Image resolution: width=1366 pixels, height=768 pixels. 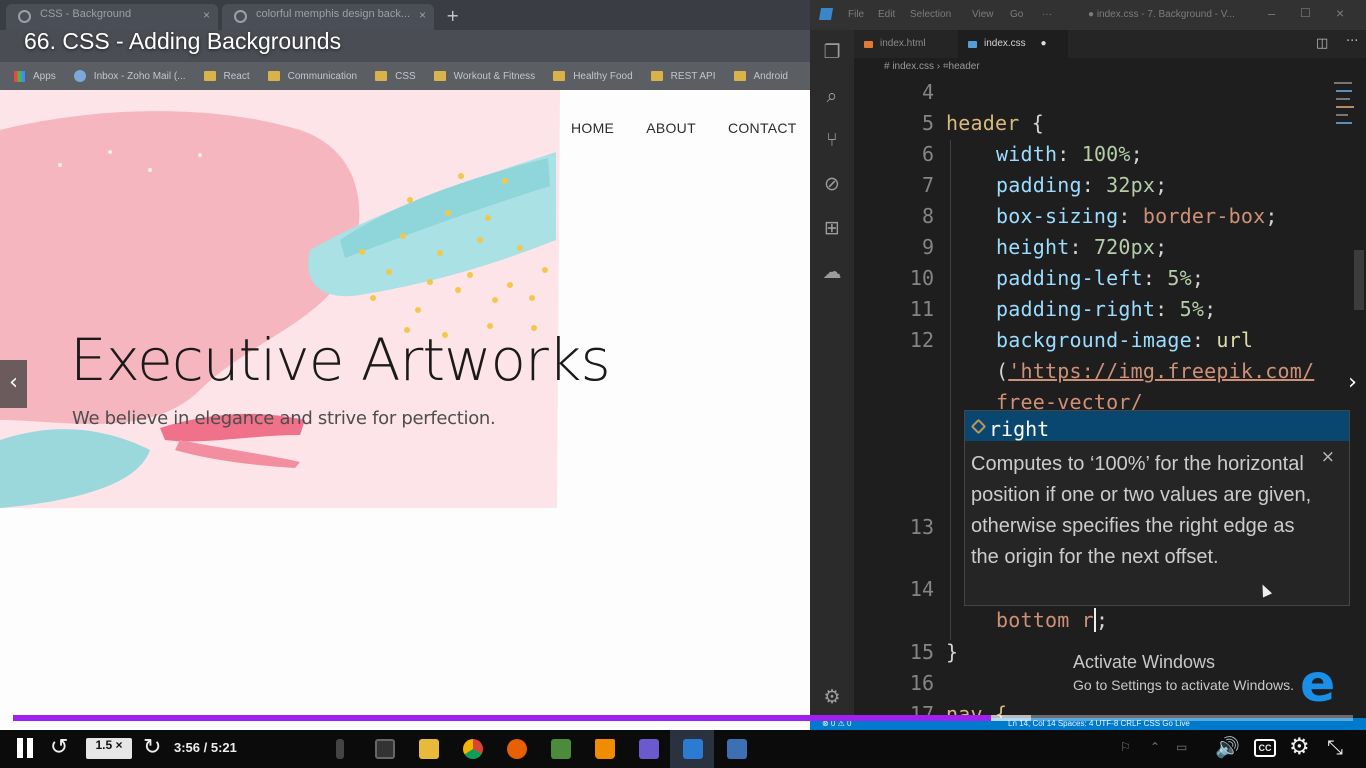 What do you see at coordinates (760, 76) in the screenshot?
I see `bookmark-android: Android` at bounding box center [760, 76].